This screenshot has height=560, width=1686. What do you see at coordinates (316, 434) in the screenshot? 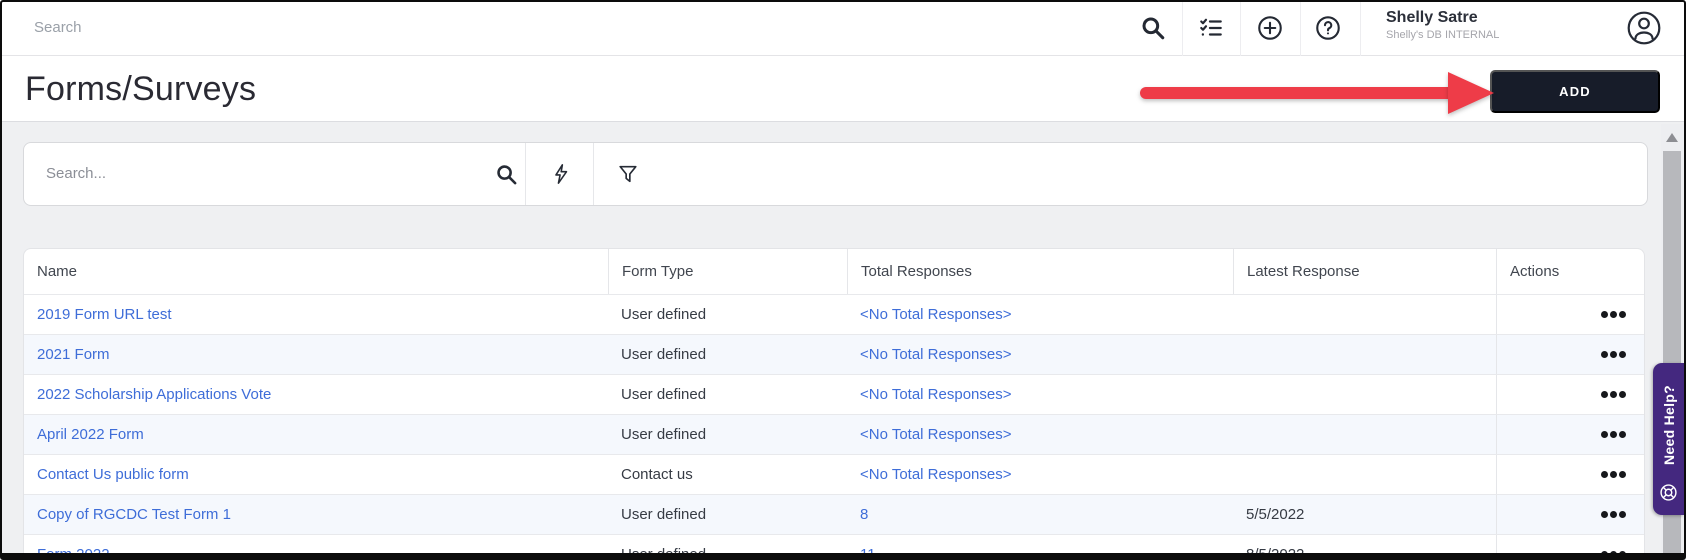
I see `form-name-link: April 2022 Form` at bounding box center [316, 434].